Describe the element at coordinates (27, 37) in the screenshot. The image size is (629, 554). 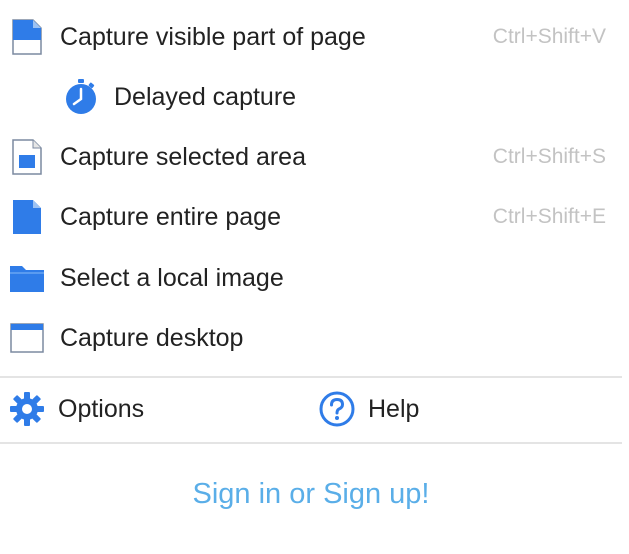
I see `visible-page-icon` at that location.